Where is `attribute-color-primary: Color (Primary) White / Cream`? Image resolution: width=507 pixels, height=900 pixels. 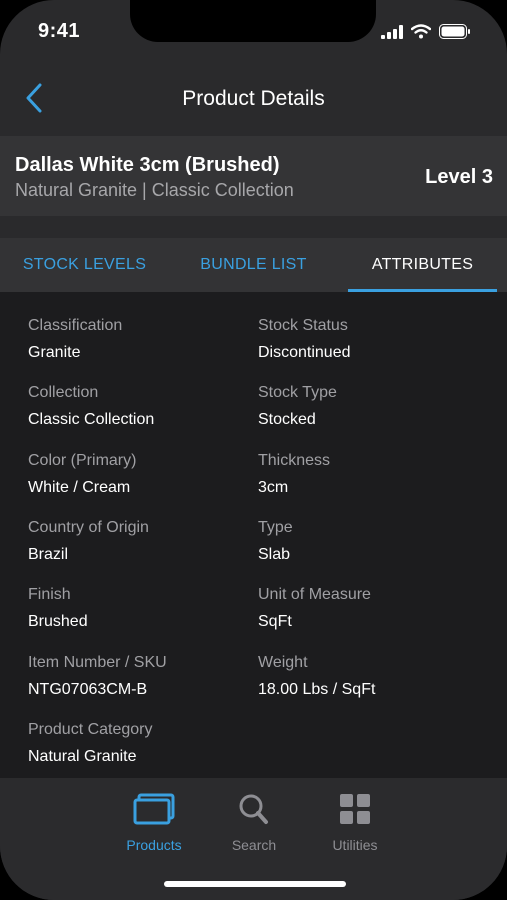 attribute-color-primary: Color (Primary) White / Cream is located at coordinates (133, 474).